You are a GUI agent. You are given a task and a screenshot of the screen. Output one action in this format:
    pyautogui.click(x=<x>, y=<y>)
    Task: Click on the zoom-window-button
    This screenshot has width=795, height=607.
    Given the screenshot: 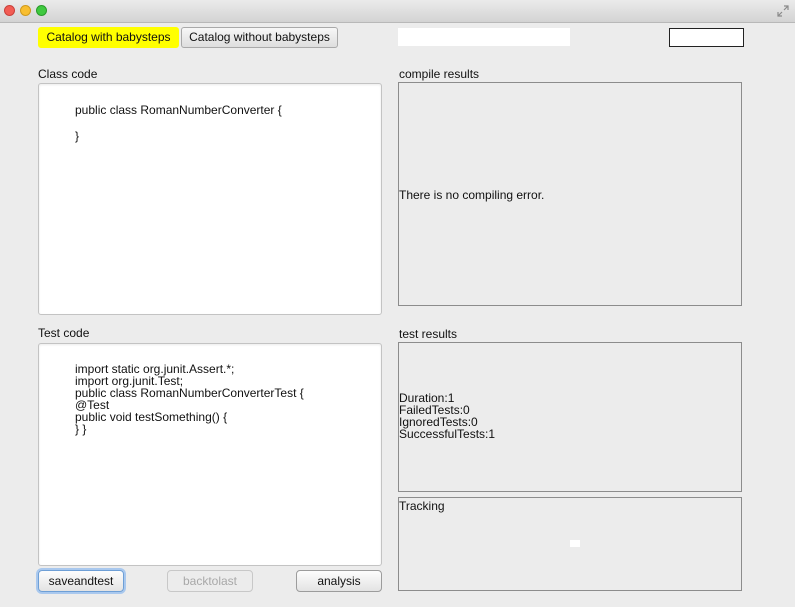 What is the action you would take?
    pyautogui.click(x=41, y=10)
    